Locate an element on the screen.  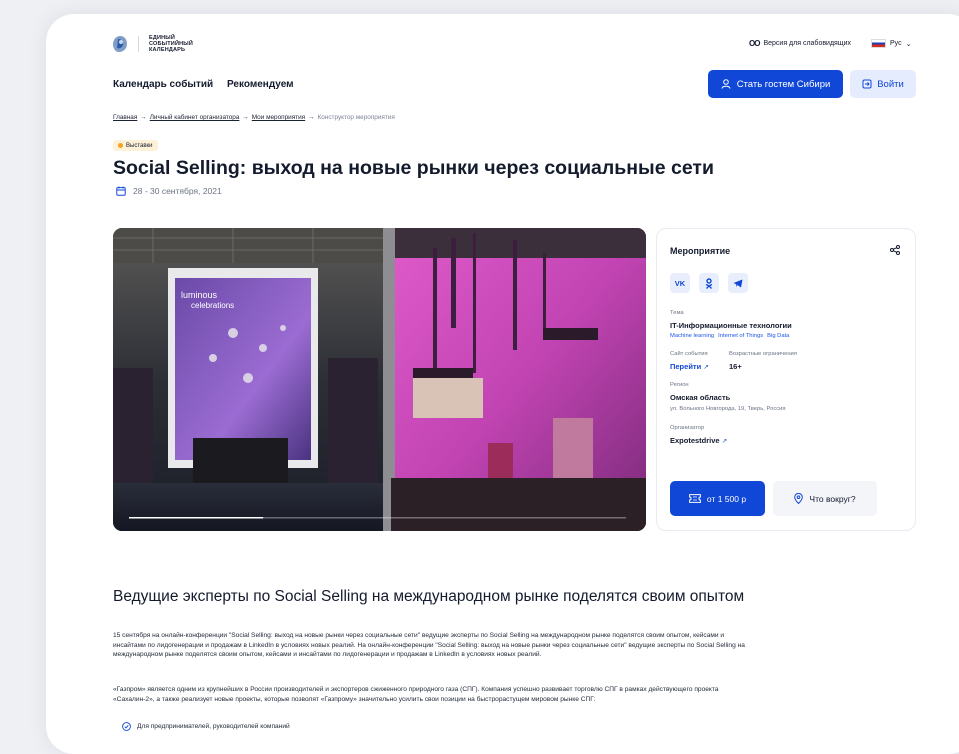
login-icon is located at coordinates (867, 84).